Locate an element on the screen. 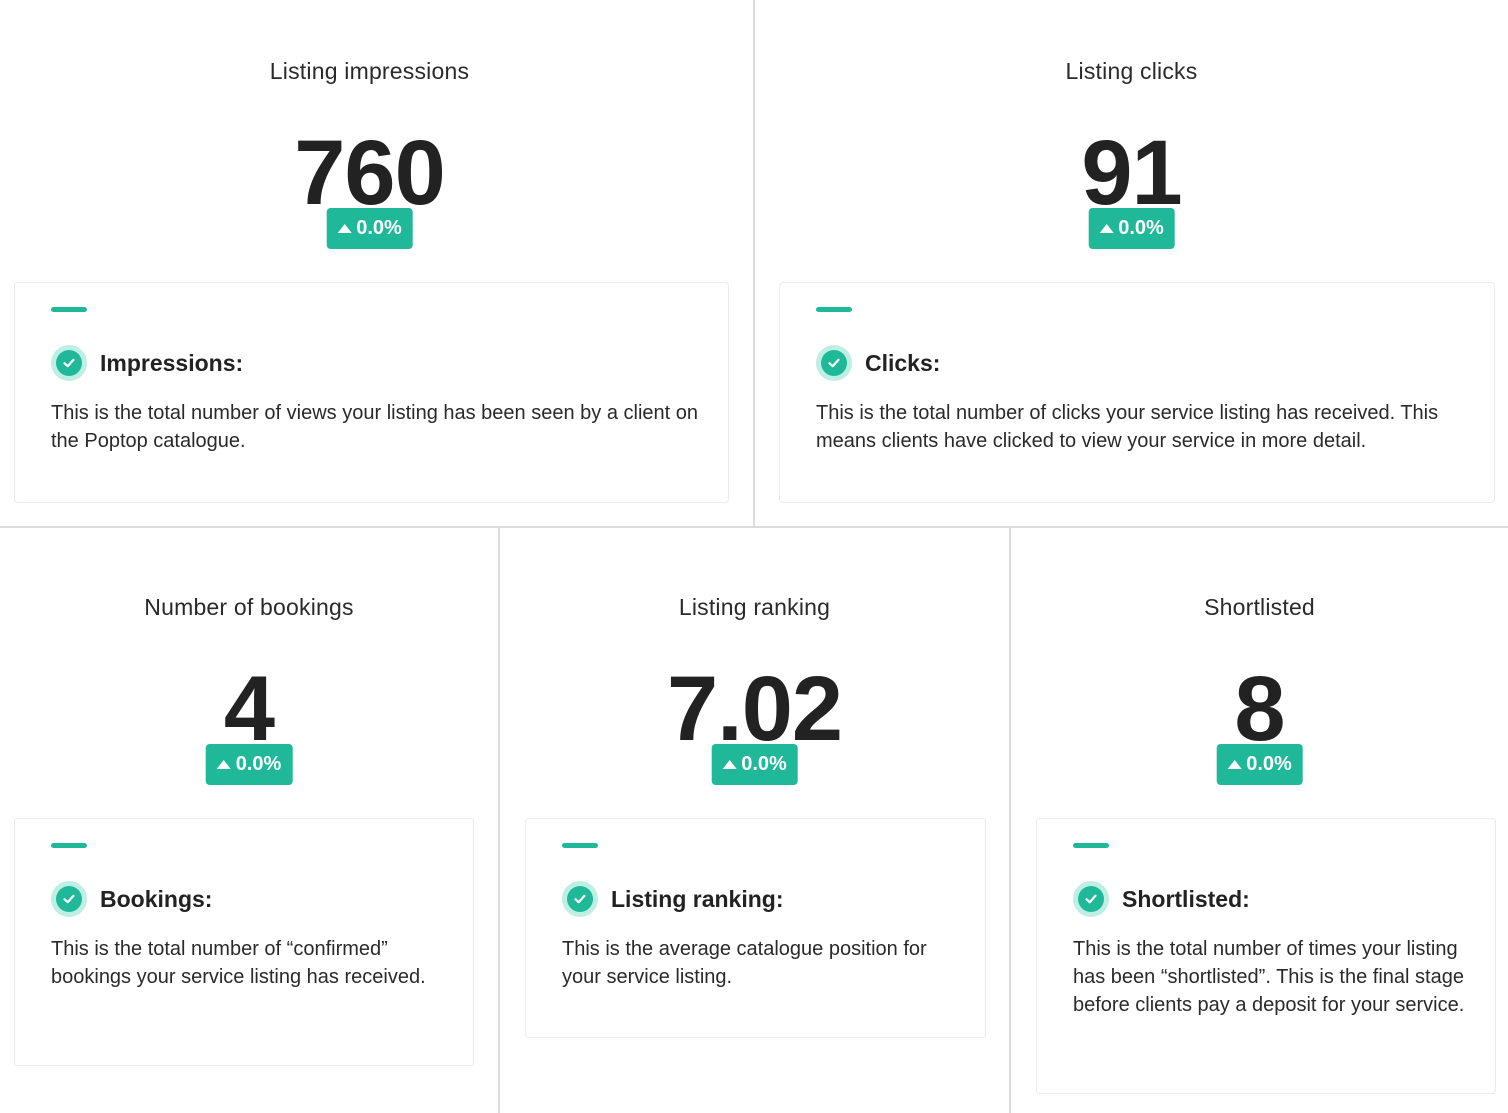  info-heading: Impressions: is located at coordinates (172, 362).